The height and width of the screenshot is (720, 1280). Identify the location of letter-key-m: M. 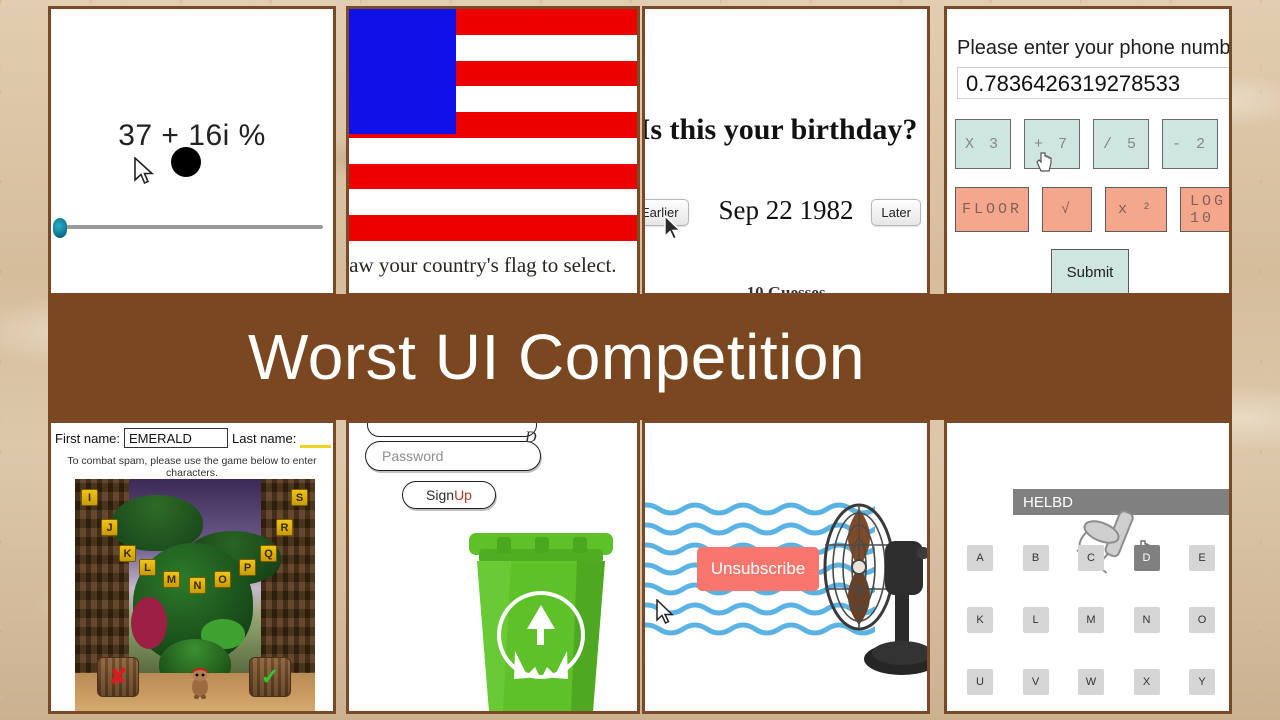
(1091, 620).